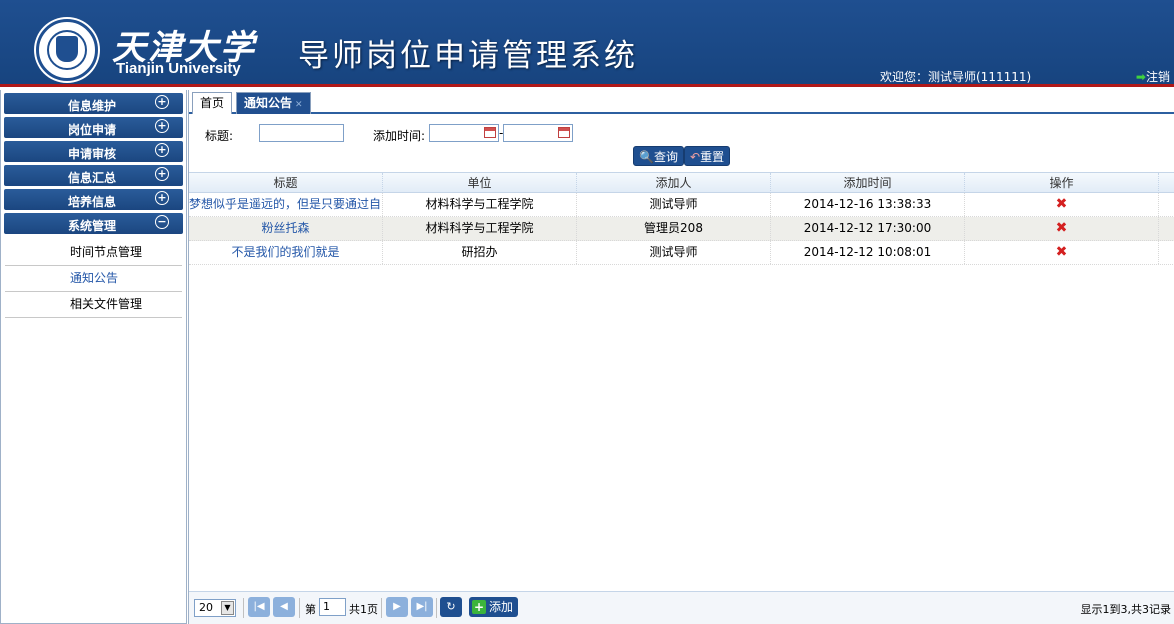 The height and width of the screenshot is (624, 1174). I want to click on cell-title: 不是我们的我们就是, so click(286, 252).